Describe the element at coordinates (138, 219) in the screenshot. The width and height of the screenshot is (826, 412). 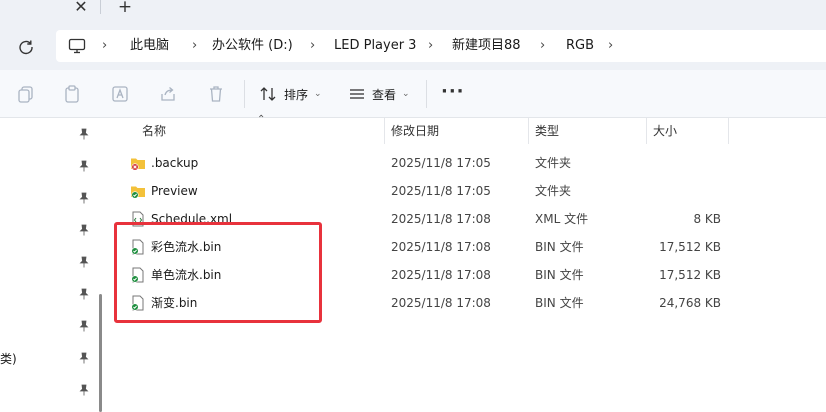
I see `xml-file-icon` at that location.